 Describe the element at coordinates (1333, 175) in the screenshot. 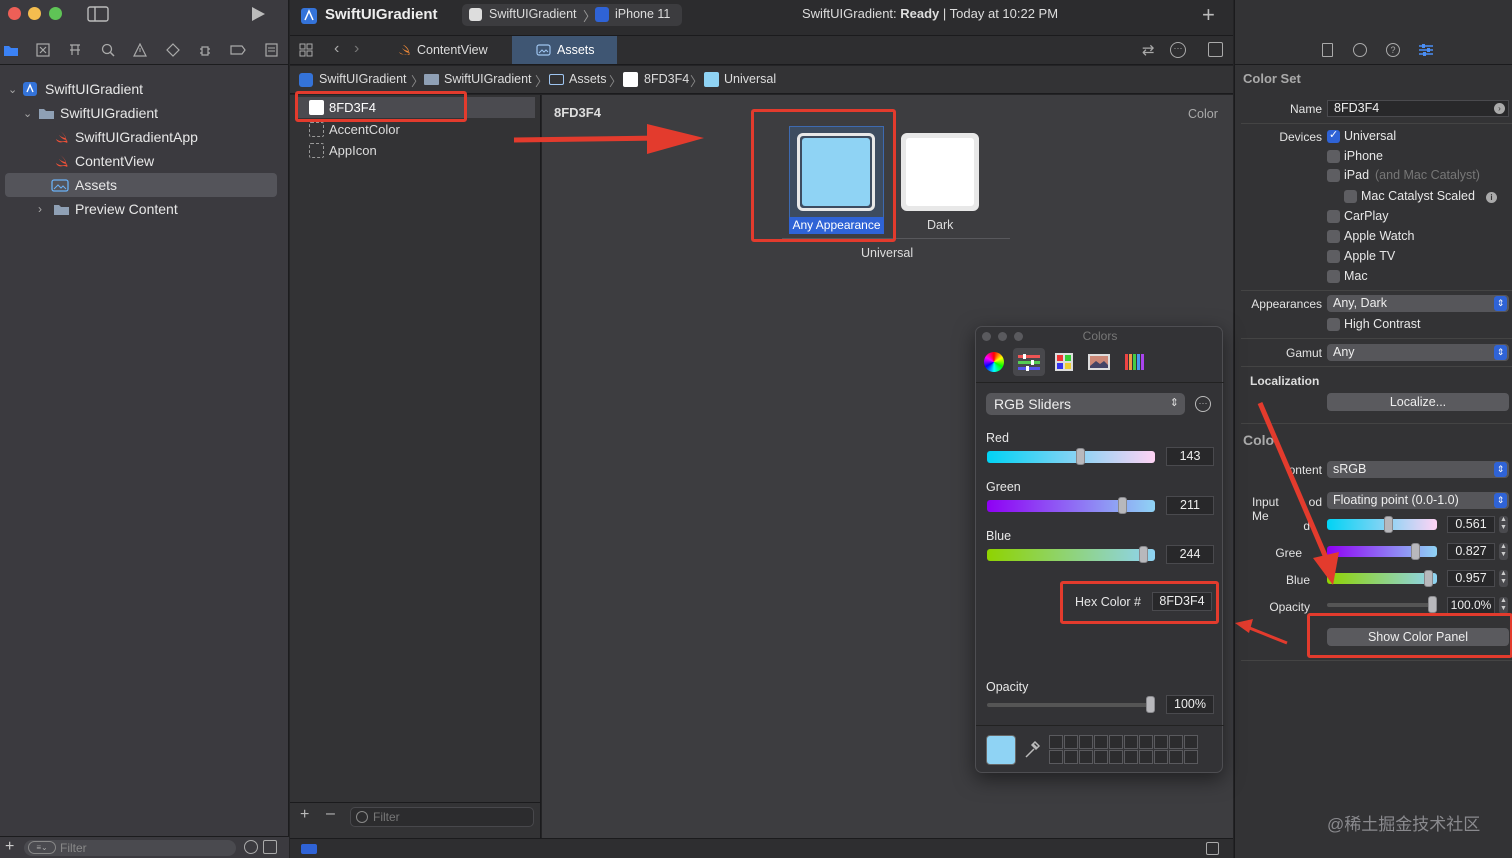

I see `checkbox-ipad` at that location.